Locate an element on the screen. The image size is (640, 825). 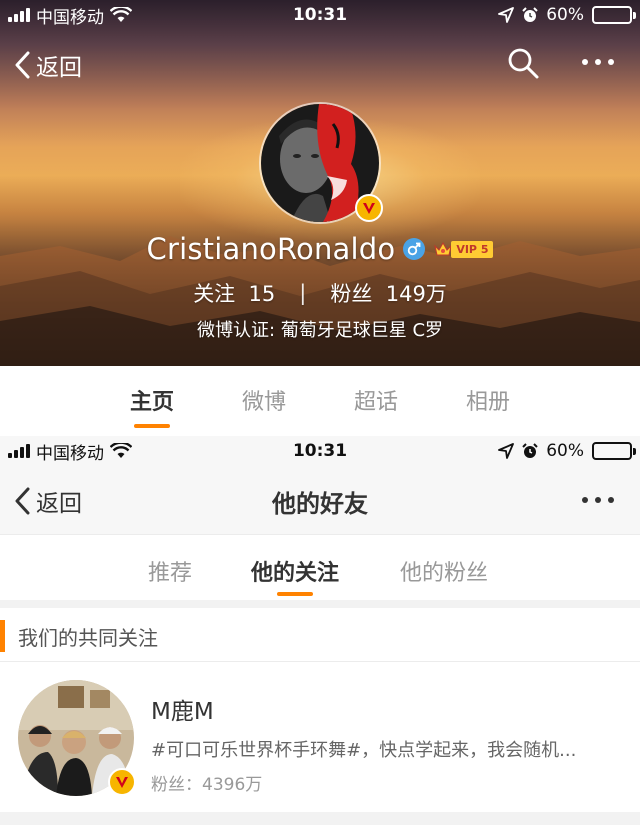
vip-badge: VIP 5 is located at coordinates (463, 249).